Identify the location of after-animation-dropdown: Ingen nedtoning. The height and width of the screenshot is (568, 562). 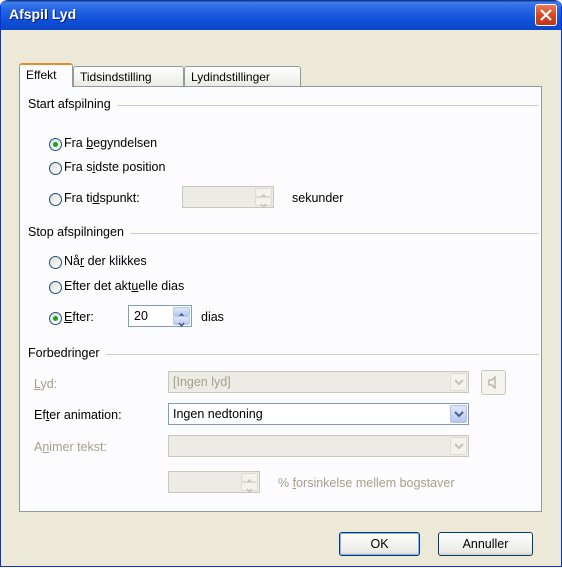
(318, 414).